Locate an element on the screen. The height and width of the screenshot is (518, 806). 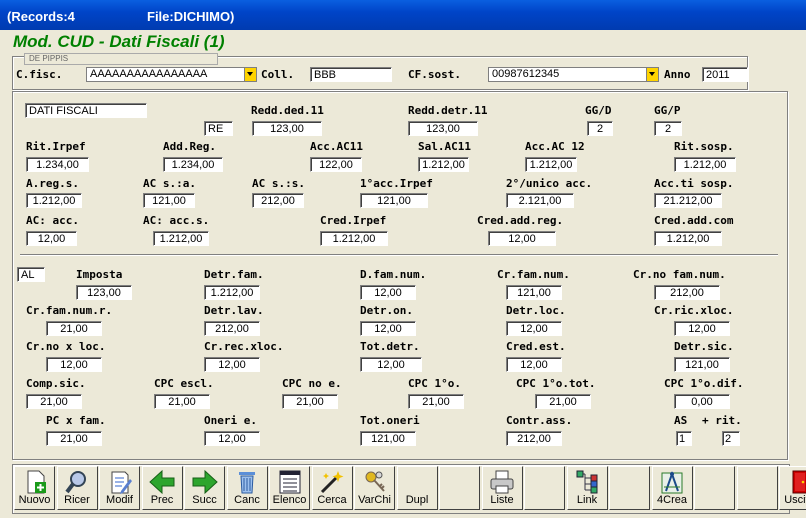
cred-est-field: 12,00 is located at coordinates (534, 364).